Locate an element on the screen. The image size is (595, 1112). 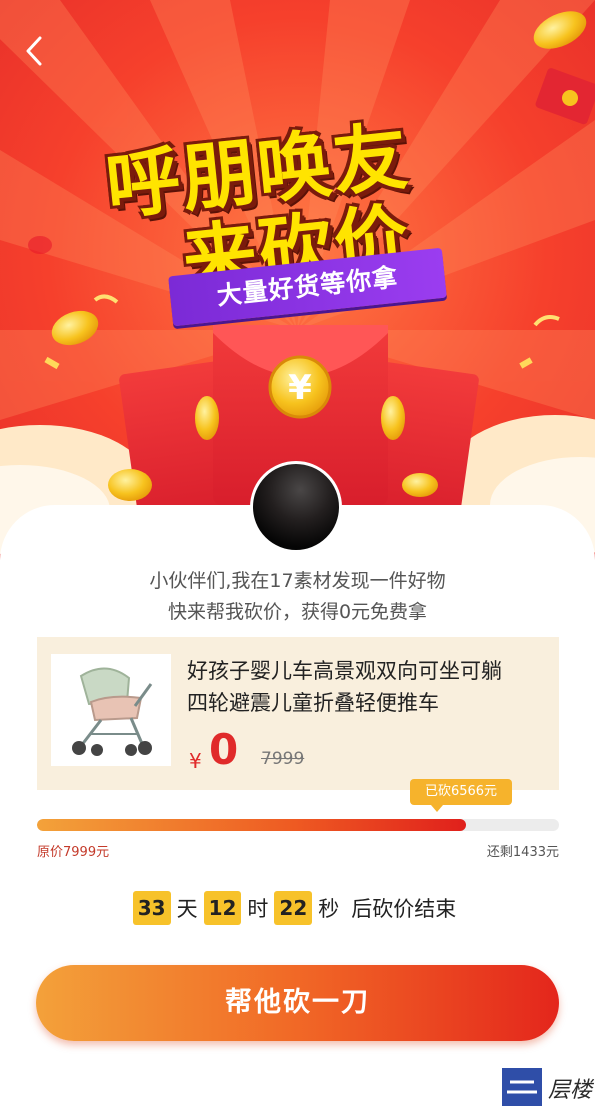
countdown-days: 33 is located at coordinates (151, 908).